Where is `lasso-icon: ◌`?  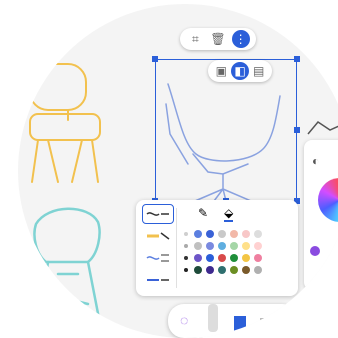
lasso-icon: ◌ is located at coordinates (184, 320).